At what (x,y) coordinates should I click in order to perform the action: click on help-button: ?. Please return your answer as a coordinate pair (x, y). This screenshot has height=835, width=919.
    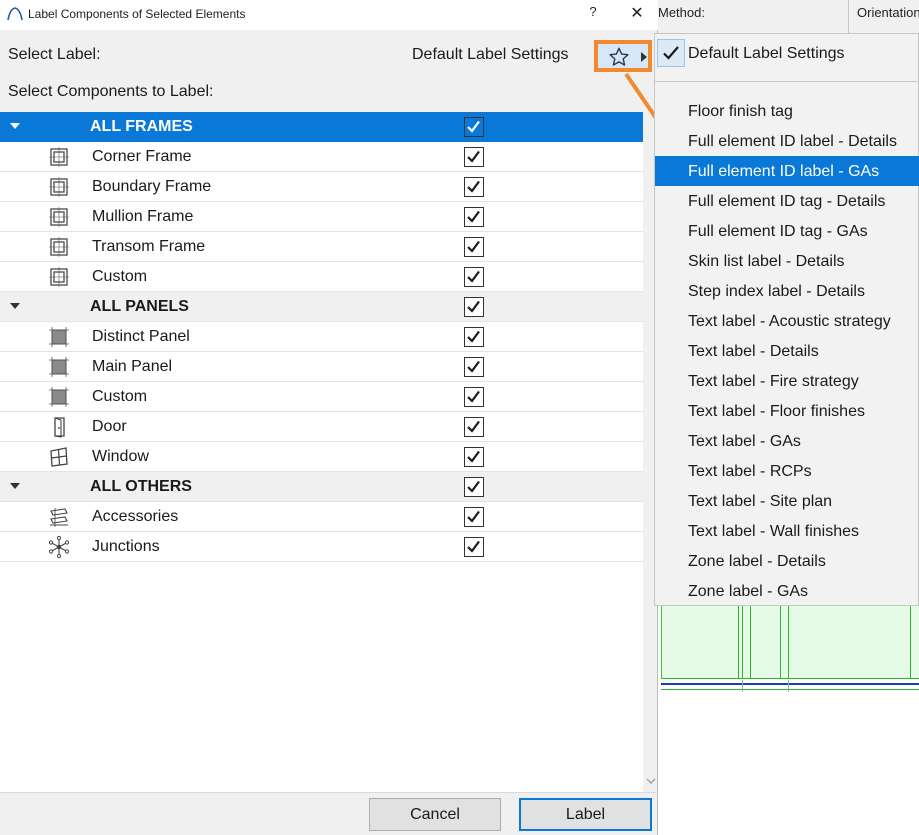
    Looking at the image, I should click on (593, 14).